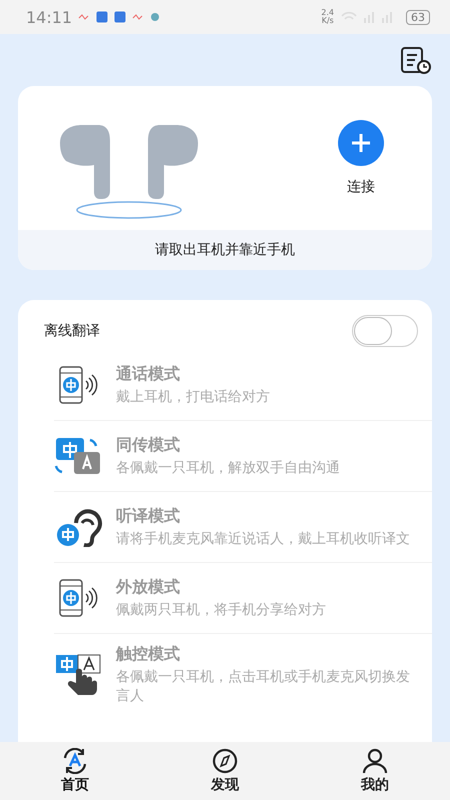 This screenshot has height=800, width=450. Describe the element at coordinates (327, 17) in the screenshot. I see `network-speed: 2.4 K/s` at that location.